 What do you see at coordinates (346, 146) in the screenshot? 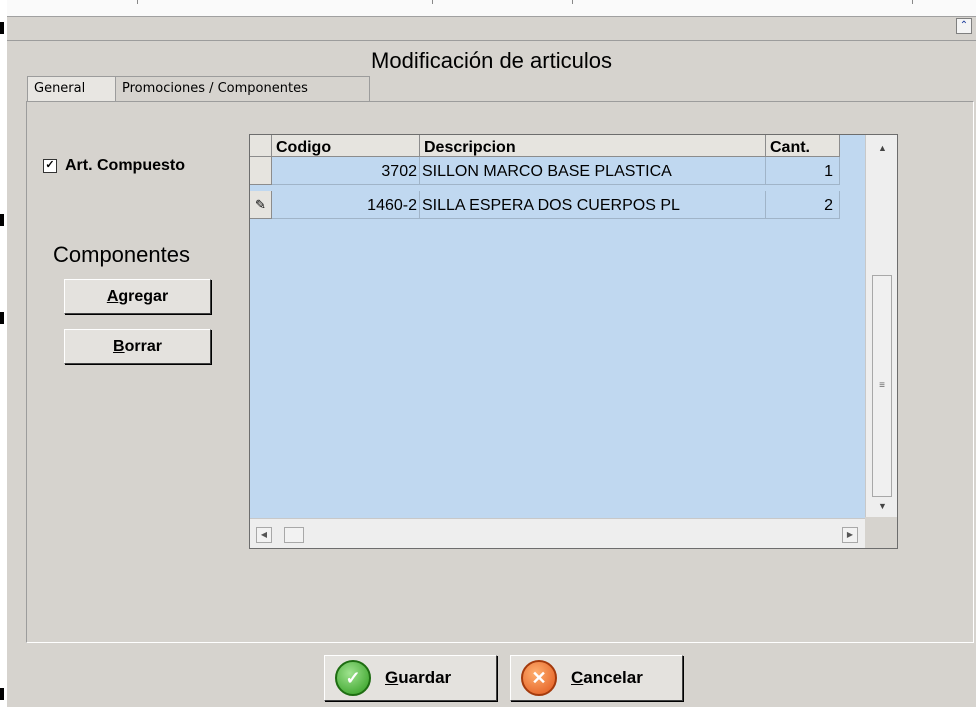
I see `column-header-codigo: Codigo` at bounding box center [346, 146].